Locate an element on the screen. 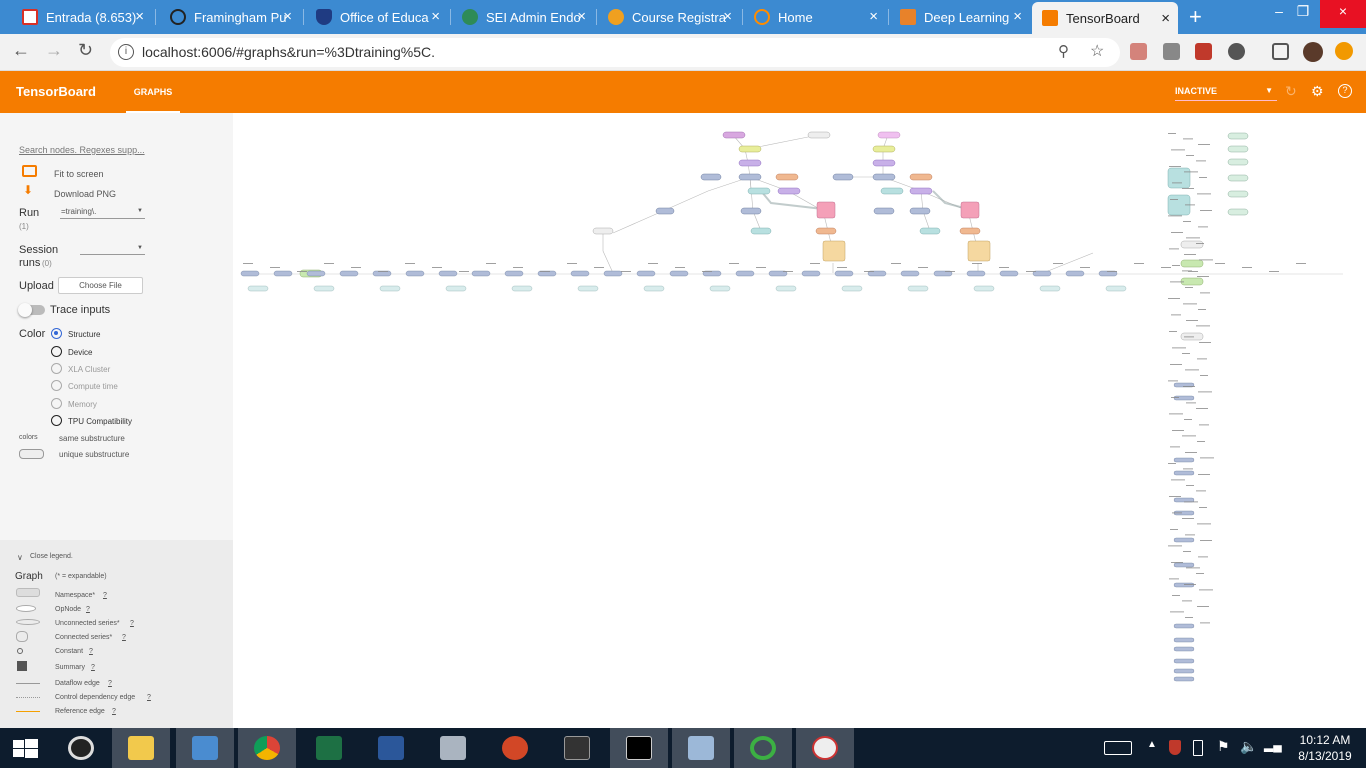 The width and height of the screenshot is (1366, 768). browser-tab: Framingham Pu × is located at coordinates (230, 17).